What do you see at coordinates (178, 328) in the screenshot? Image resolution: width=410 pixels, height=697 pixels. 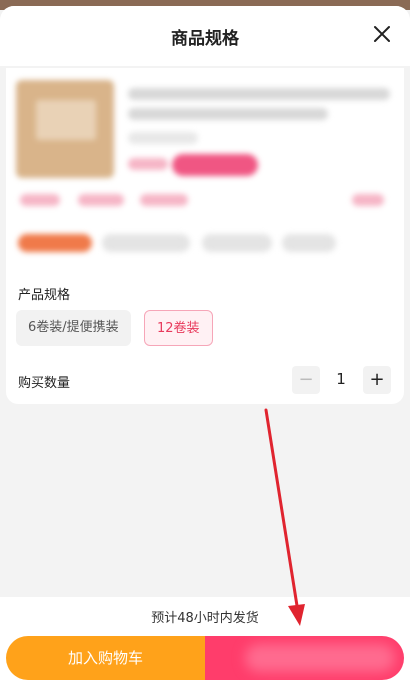 I see `spec-option-12-rolls: 12卷装` at bounding box center [178, 328].